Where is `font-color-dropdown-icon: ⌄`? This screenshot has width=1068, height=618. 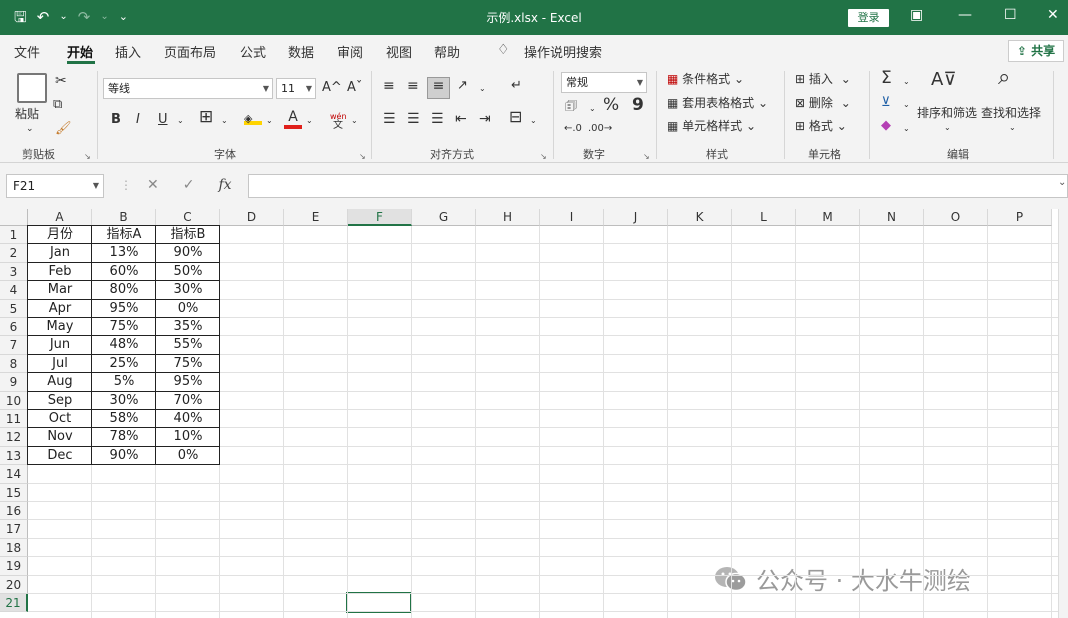 font-color-dropdown-icon: ⌄ is located at coordinates (309, 121).